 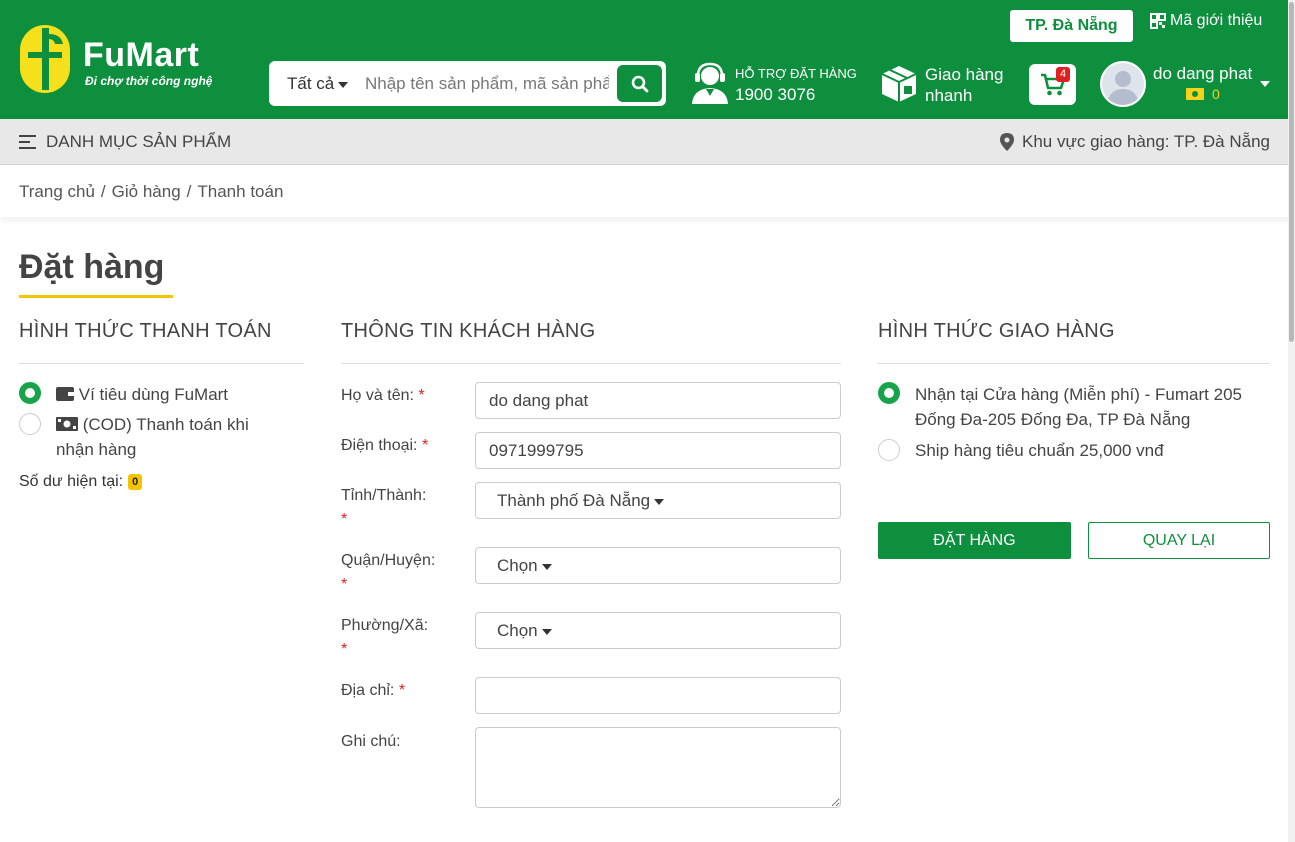 I want to click on payment-option-cod: (COD) Thanh toán khi nhận hàng, so click(x=171, y=437).